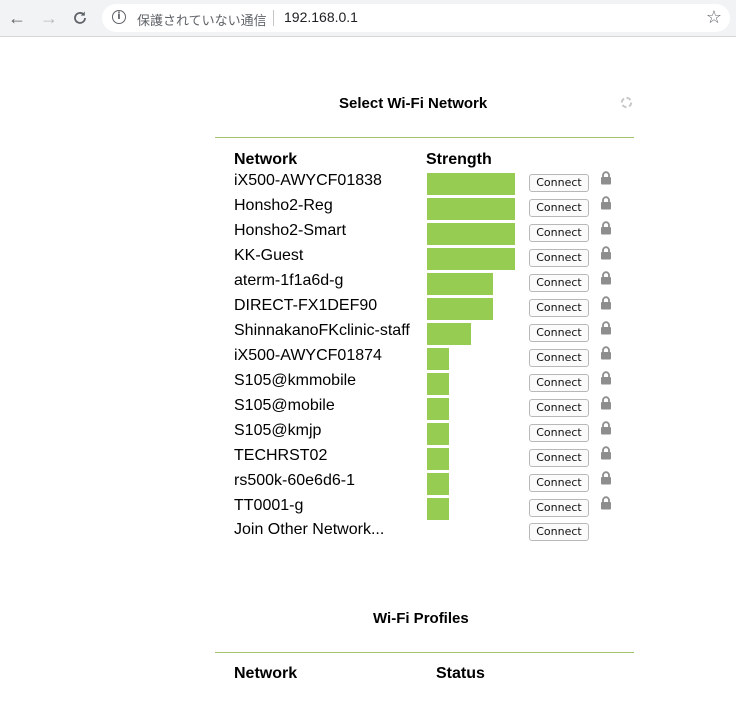  Describe the element at coordinates (295, 380) in the screenshot. I see `network-name: S105@kmmobile` at that location.